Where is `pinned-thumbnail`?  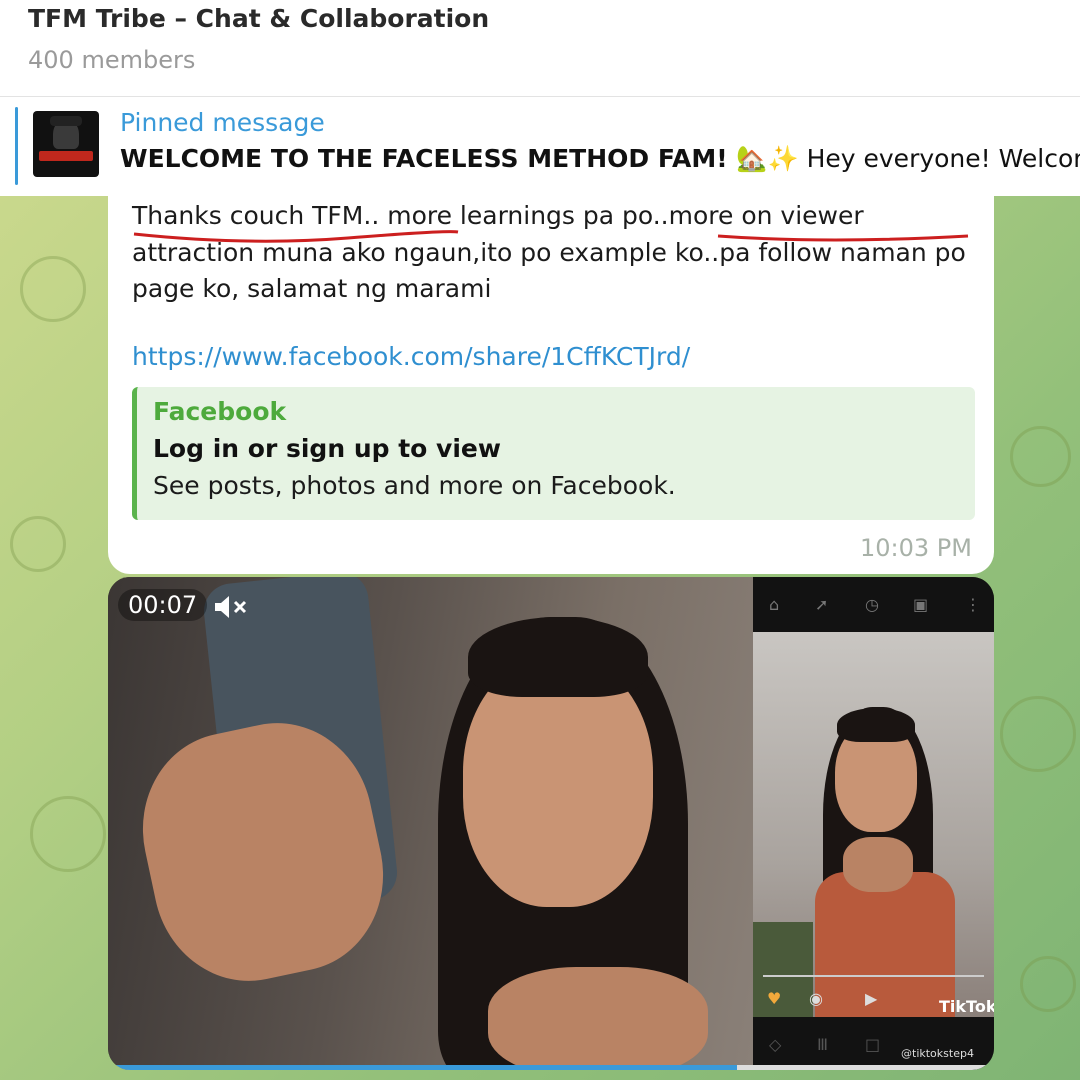 pinned-thumbnail is located at coordinates (66, 144).